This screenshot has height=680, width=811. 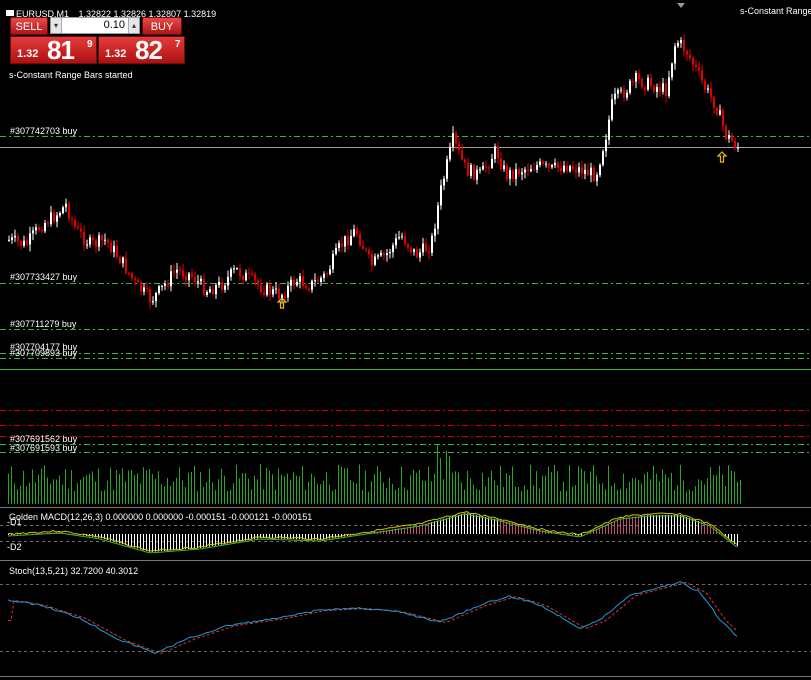 I want to click on buy-price-quote: 1.32 82 7, so click(x=141, y=50).